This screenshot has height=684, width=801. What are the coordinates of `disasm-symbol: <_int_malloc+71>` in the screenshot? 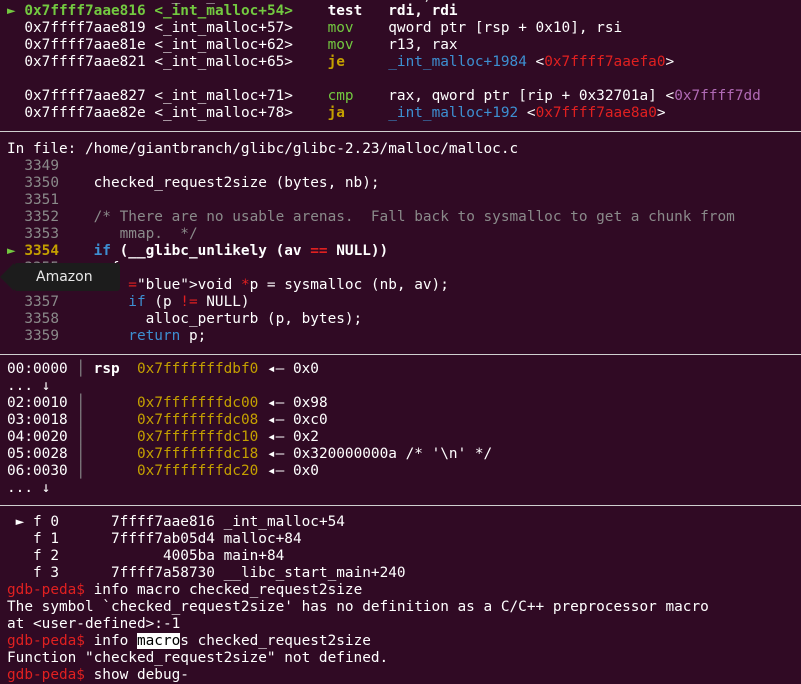 It's located at (223, 96).